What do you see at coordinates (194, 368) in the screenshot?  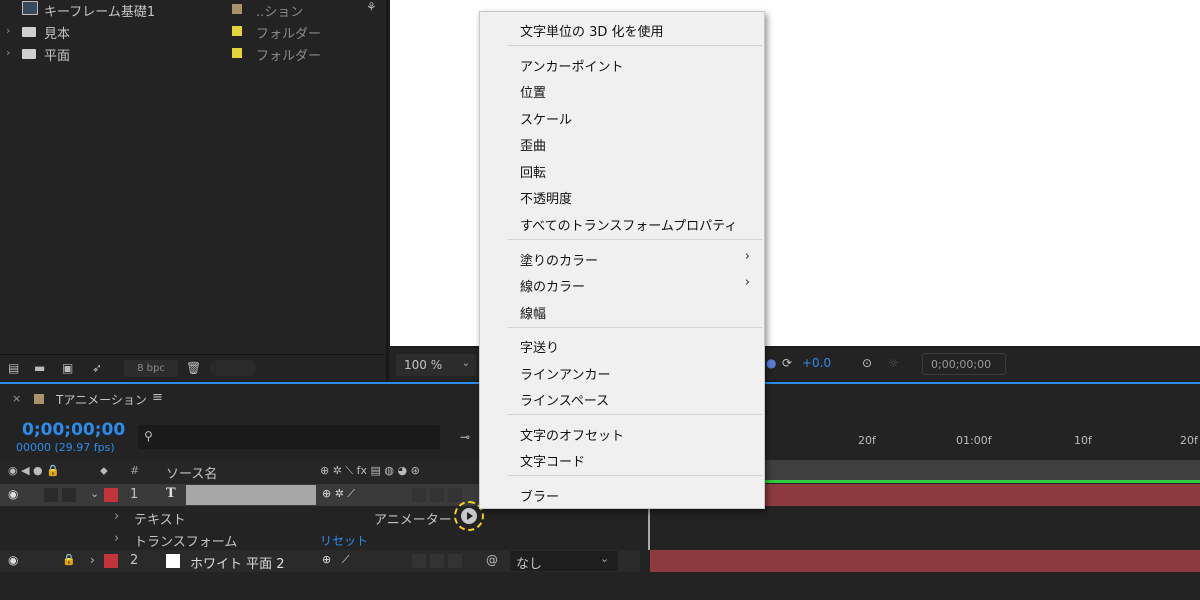 I see `trash-icon: 🗑` at bounding box center [194, 368].